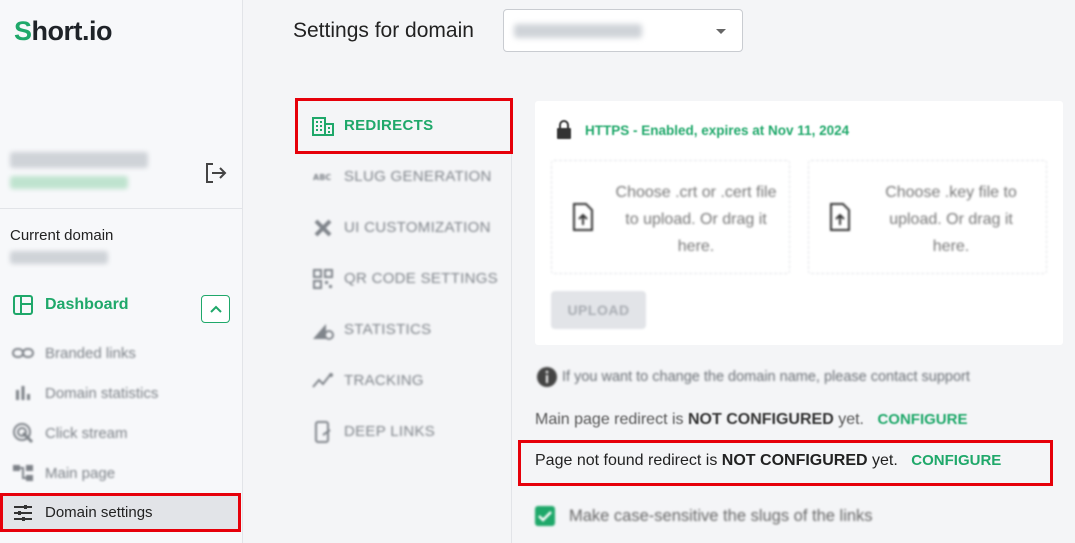  I want to click on tab-label: UI CUSTOMIZATION, so click(417, 227).